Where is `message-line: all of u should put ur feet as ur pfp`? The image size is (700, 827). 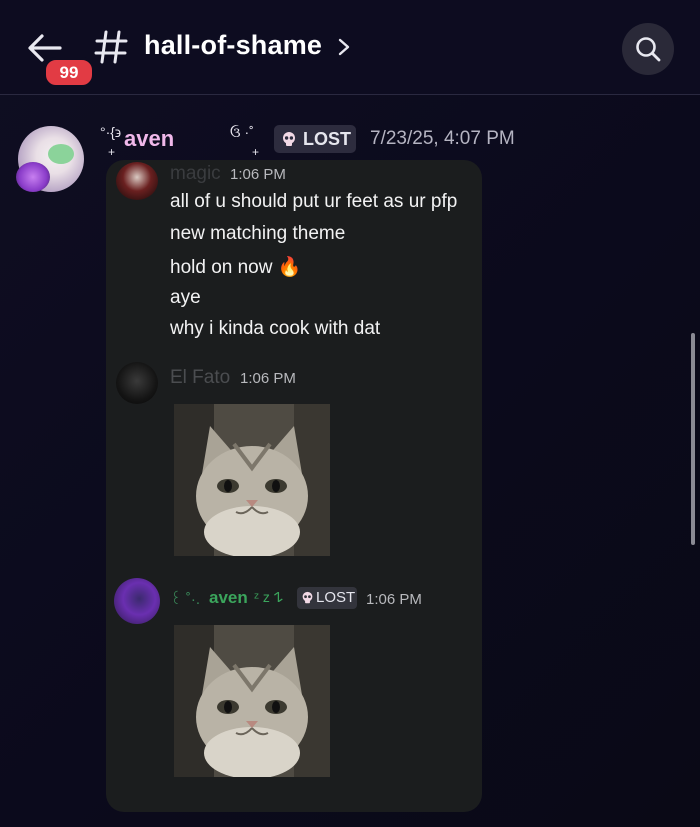 message-line: all of u should put ur feet as ur pfp is located at coordinates (314, 201).